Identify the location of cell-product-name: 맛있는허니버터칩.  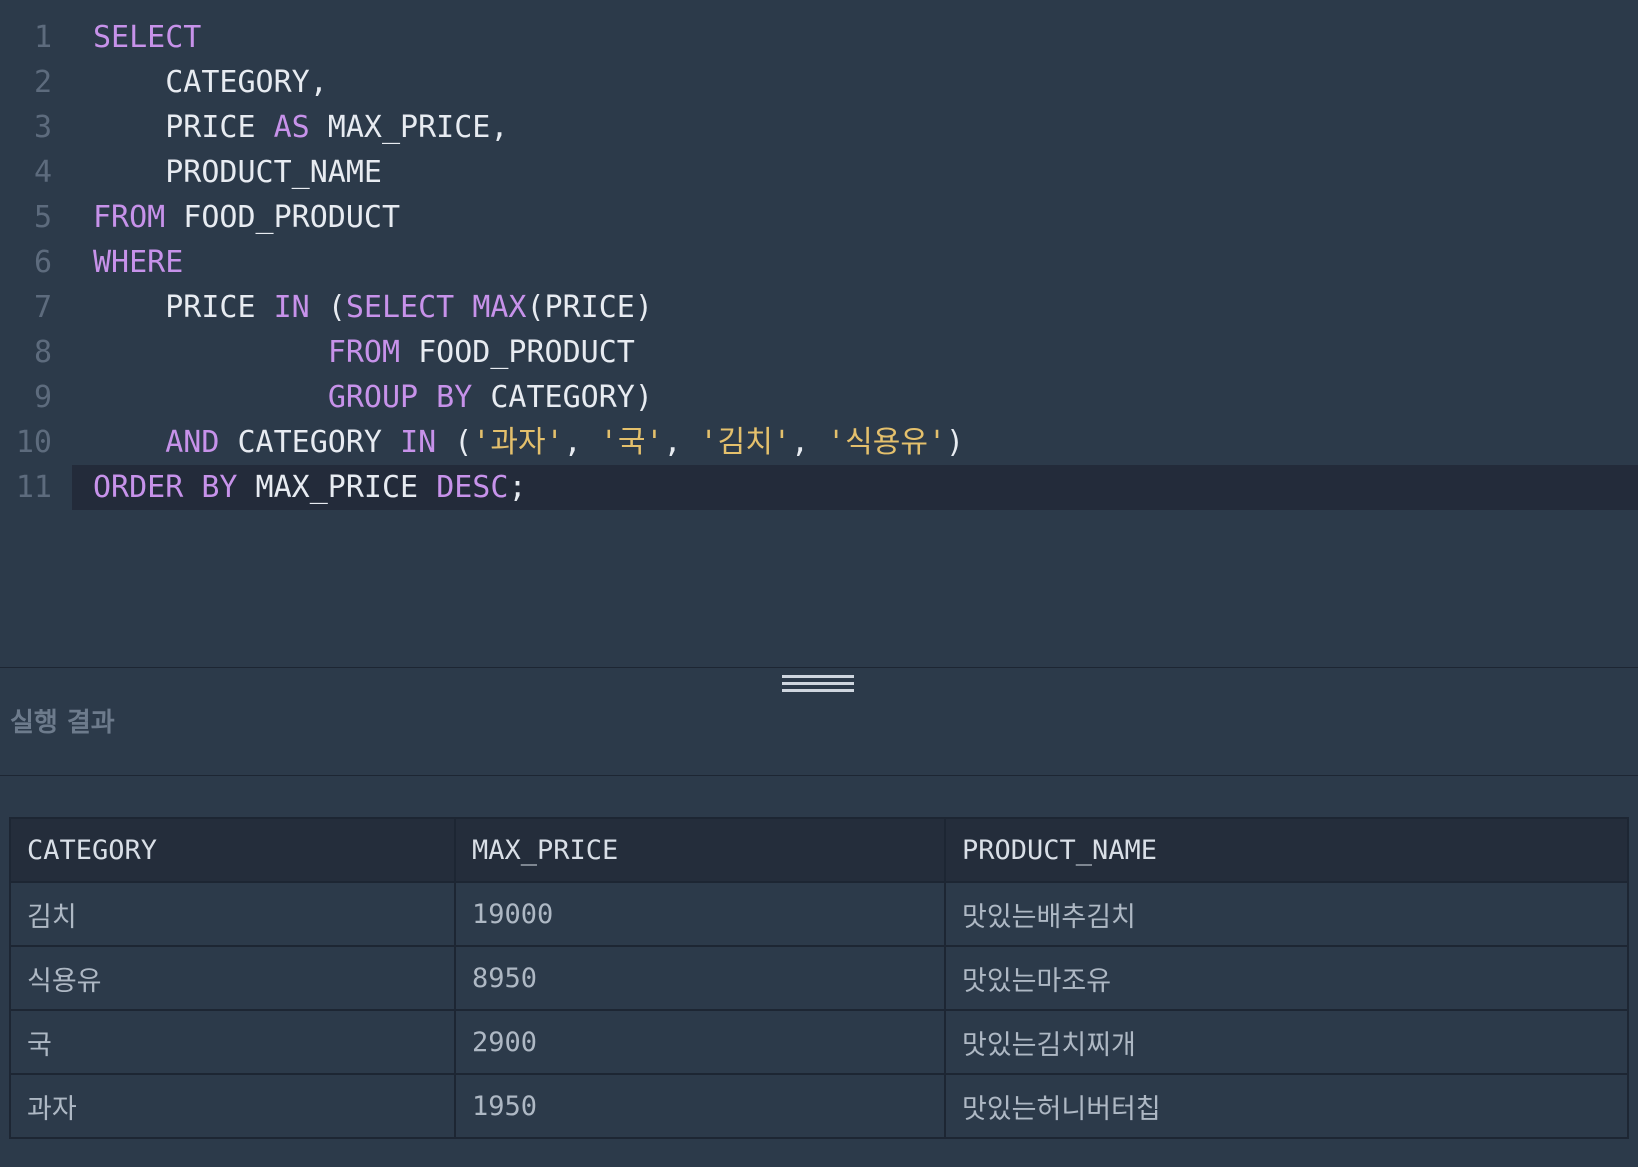
(1286, 1106).